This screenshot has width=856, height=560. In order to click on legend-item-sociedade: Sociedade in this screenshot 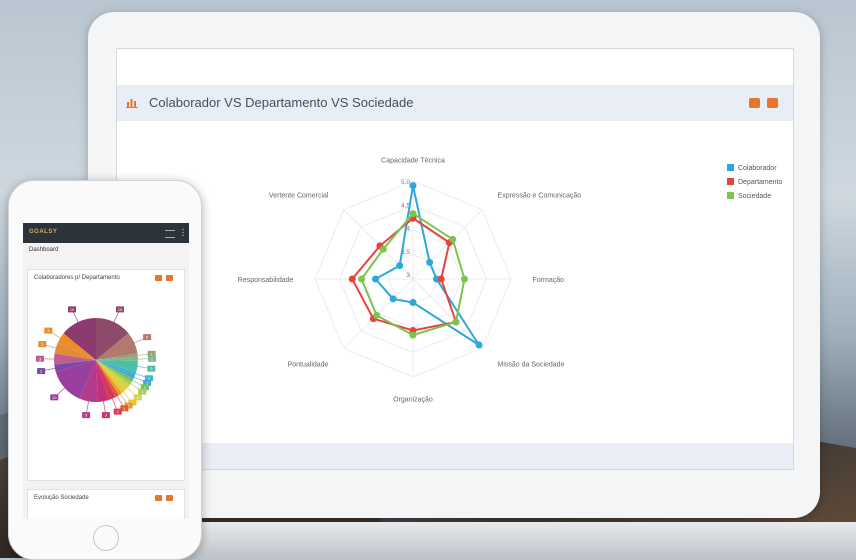, I will do `click(749, 196)`.